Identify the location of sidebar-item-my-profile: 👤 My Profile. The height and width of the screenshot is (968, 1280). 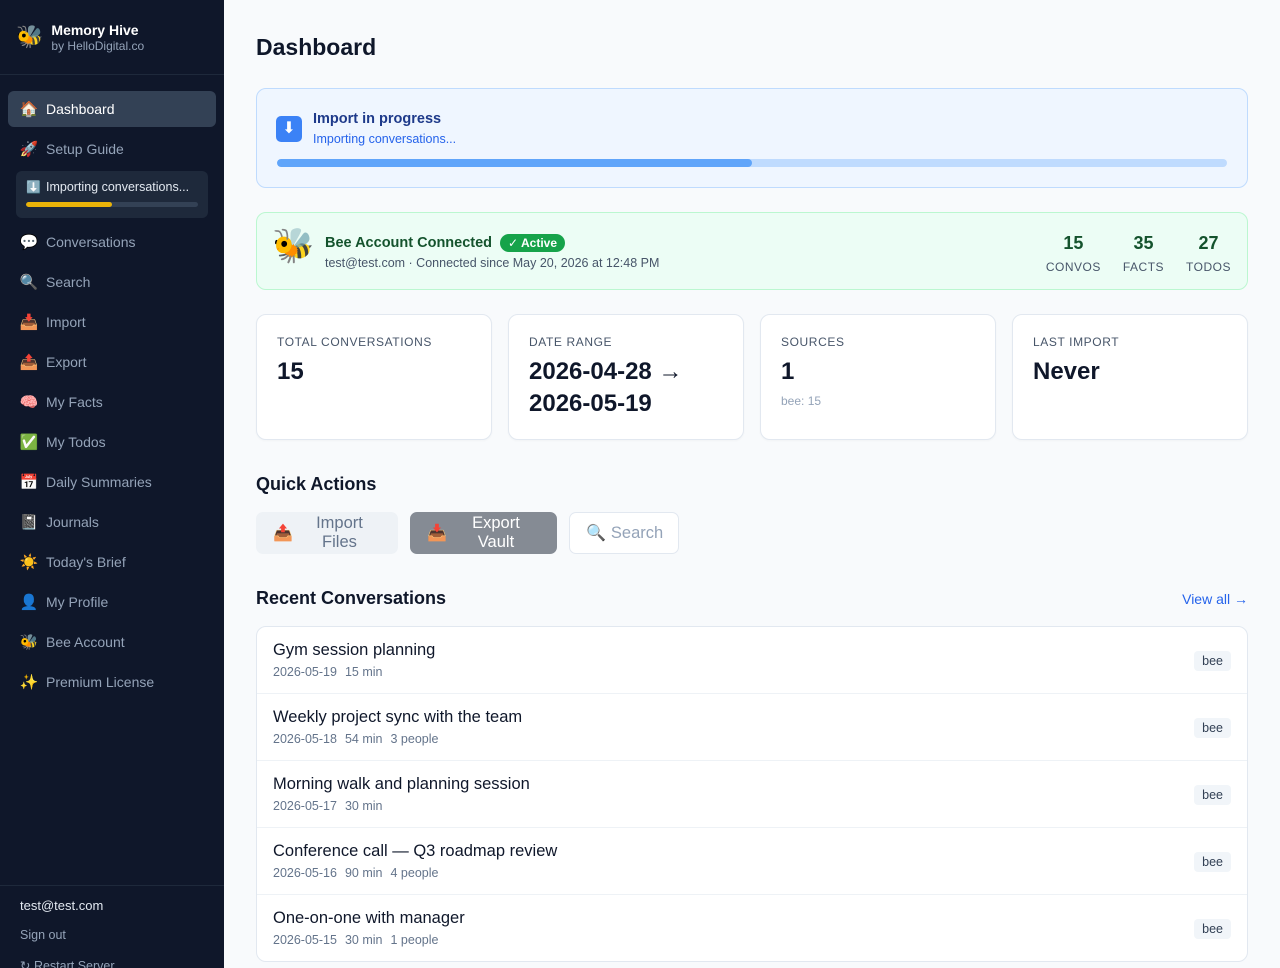
(112, 602).